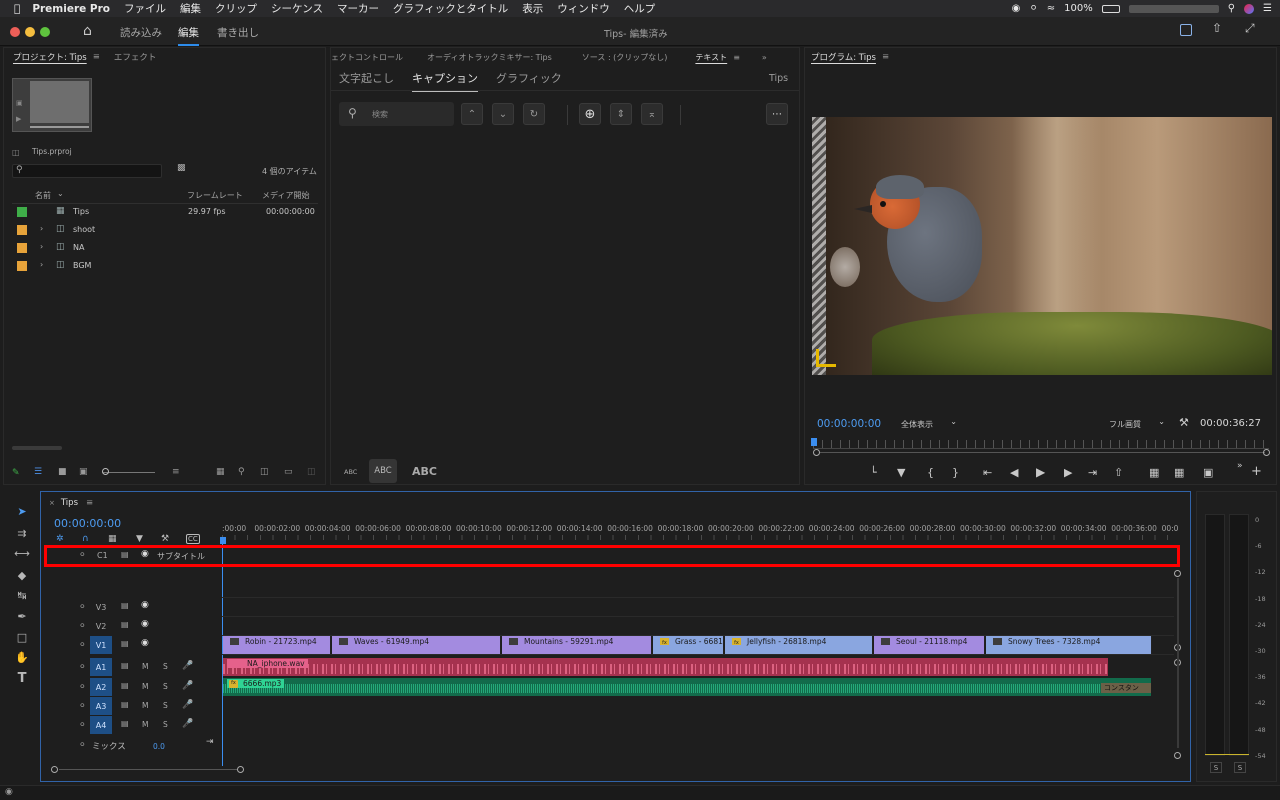 This screenshot has width=1280, height=800. I want to click on solo-left-button: S, so click(1216, 767).